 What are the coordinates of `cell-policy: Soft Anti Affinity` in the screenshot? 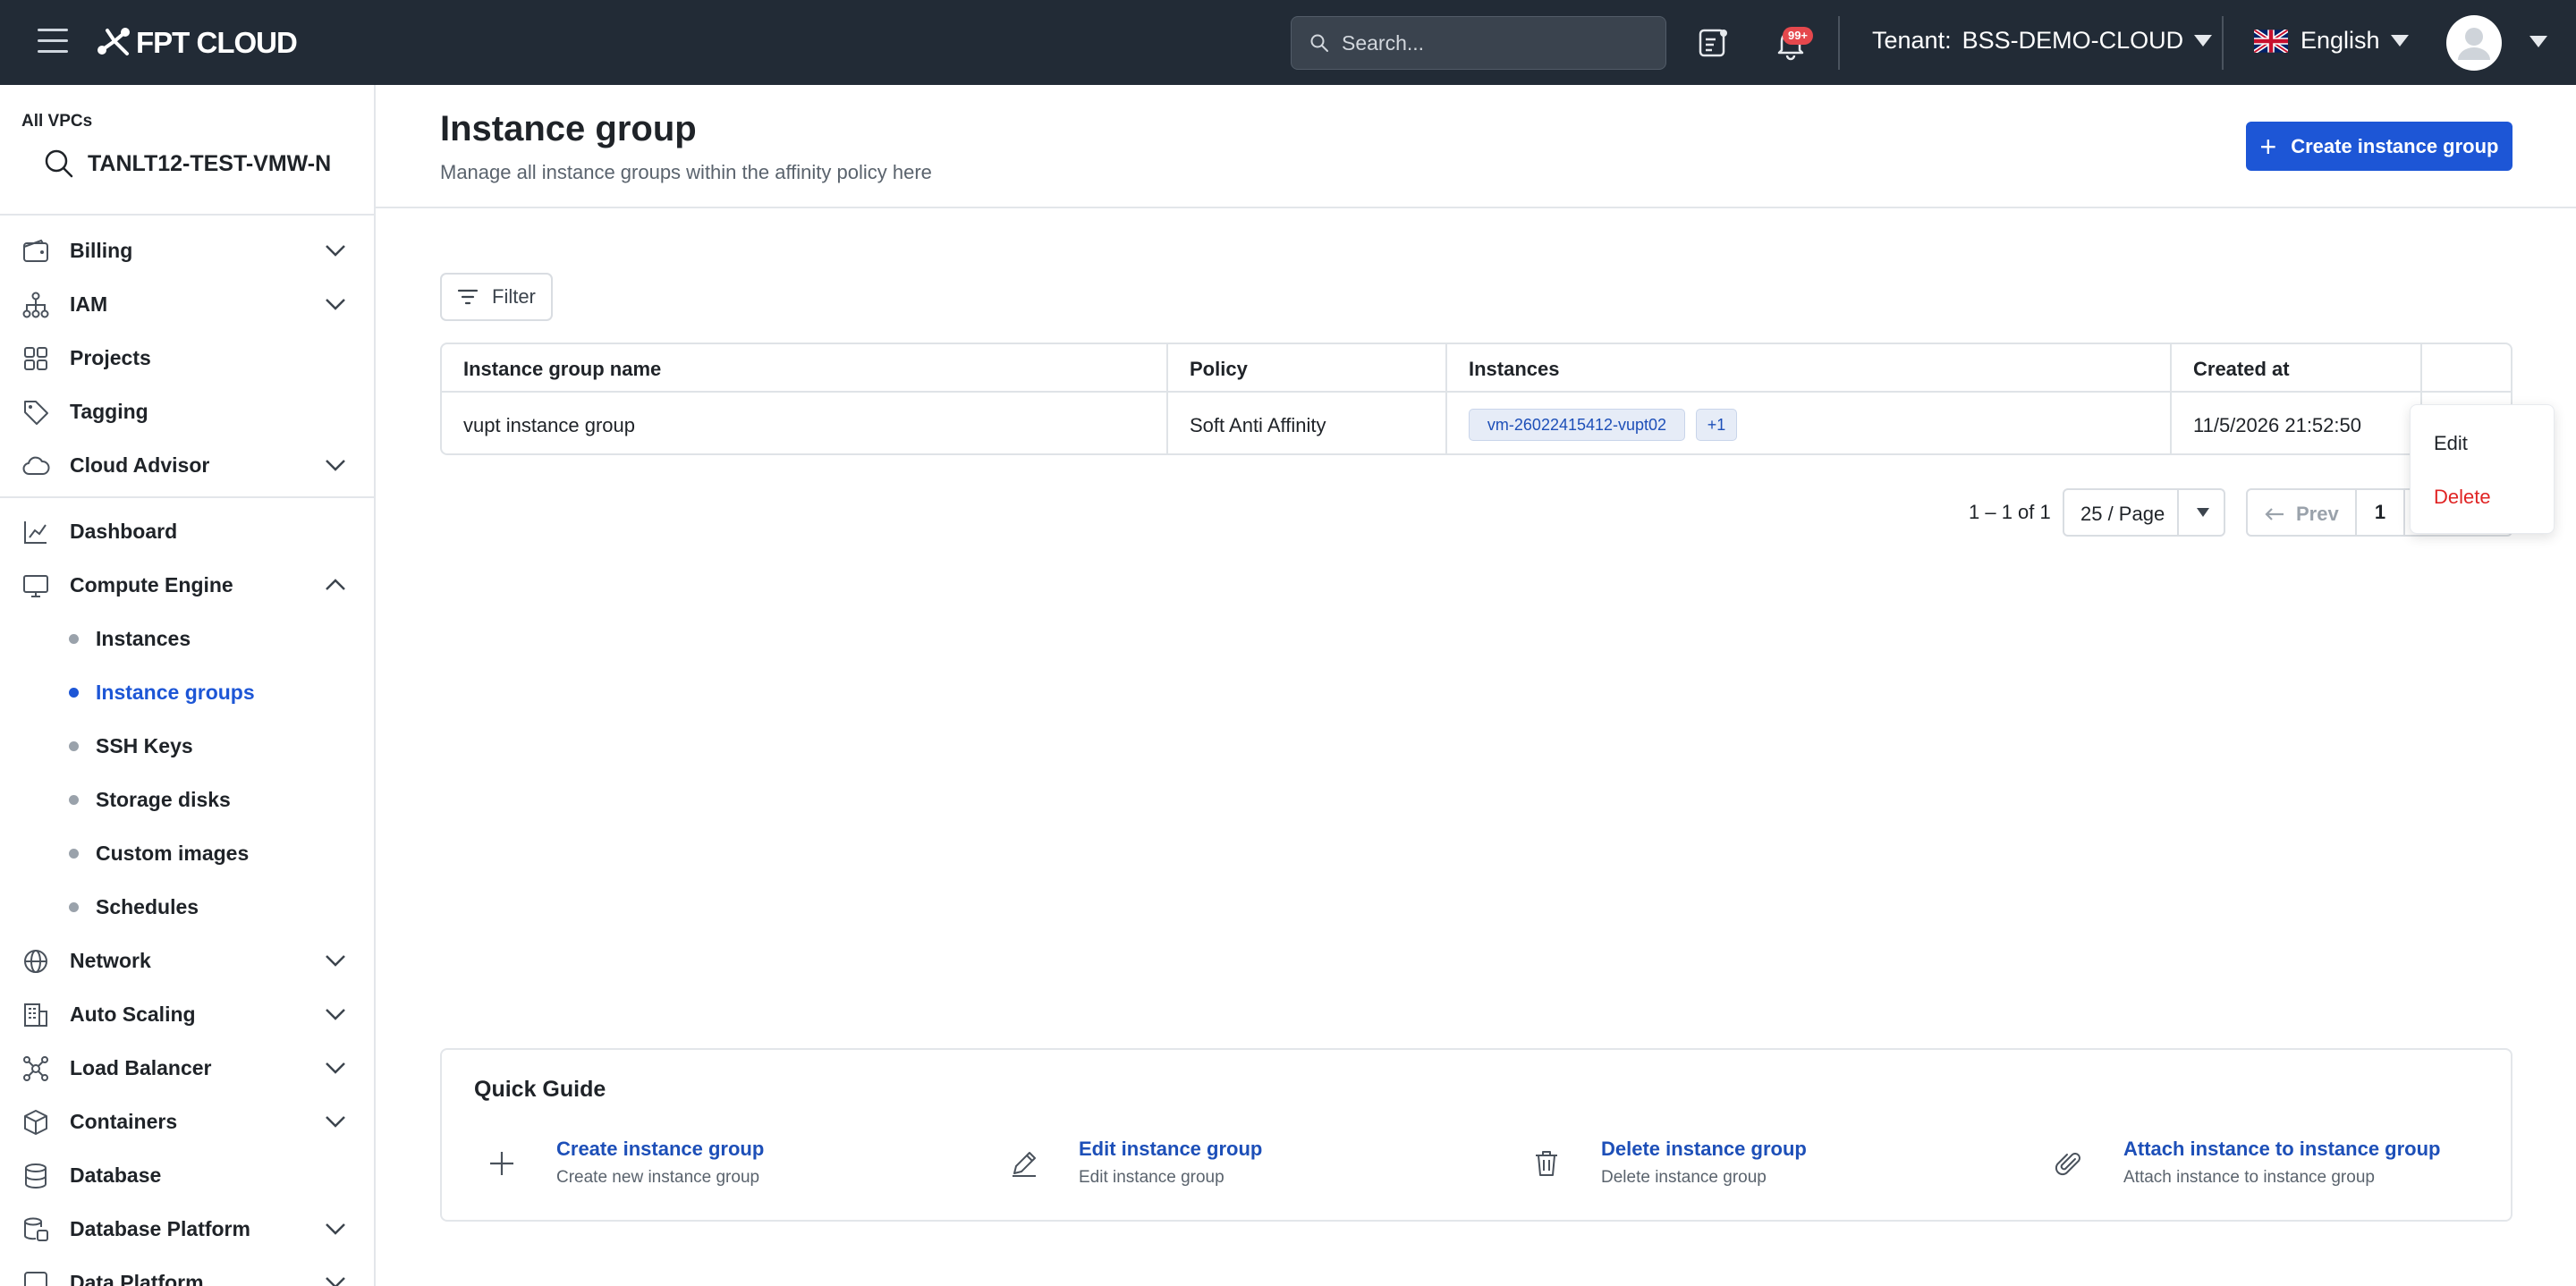 It's located at (1258, 425).